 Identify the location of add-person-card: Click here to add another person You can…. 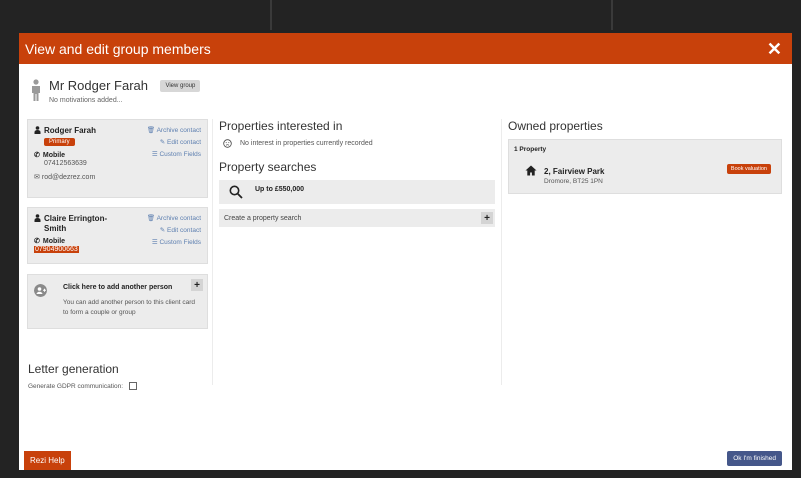
(117, 301).